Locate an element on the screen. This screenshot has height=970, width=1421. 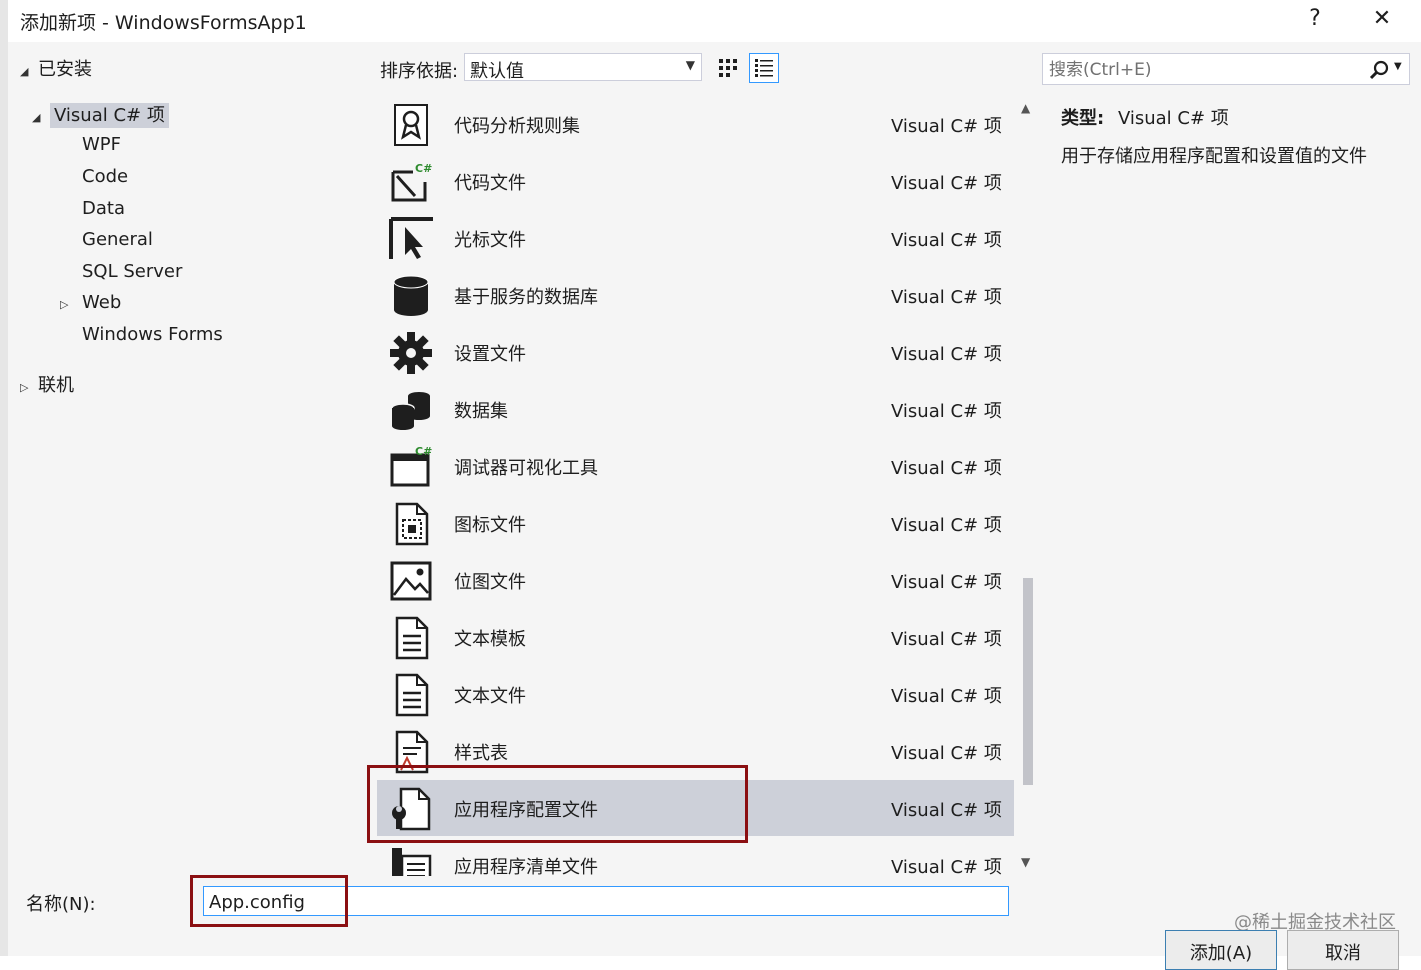
template-name: 位图文件 is located at coordinates (490, 582).